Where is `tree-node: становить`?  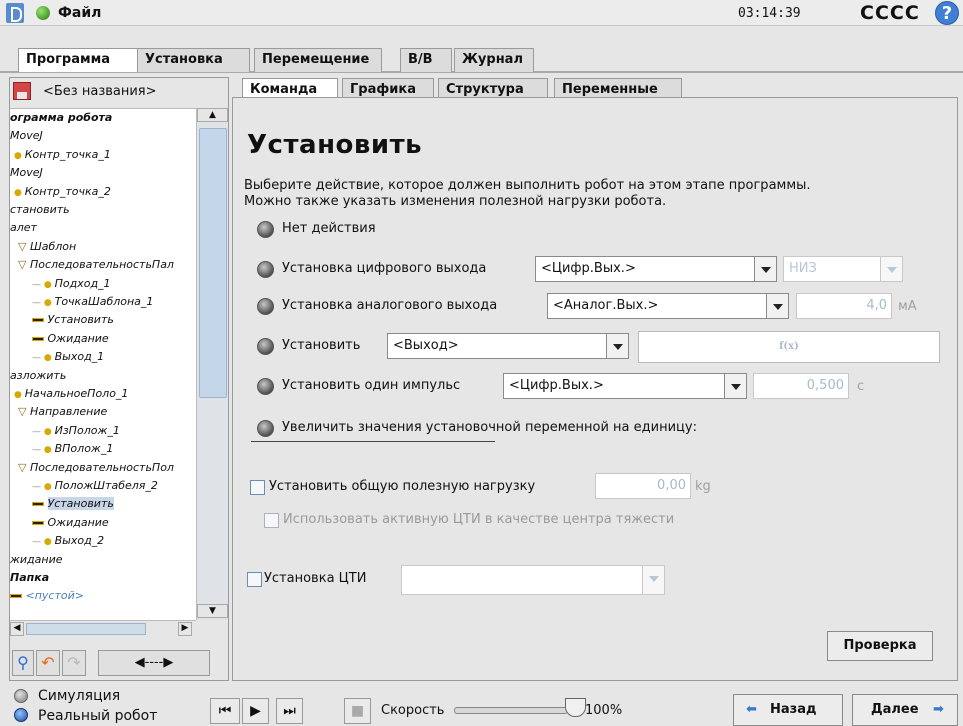 tree-node: становить is located at coordinates (40, 210).